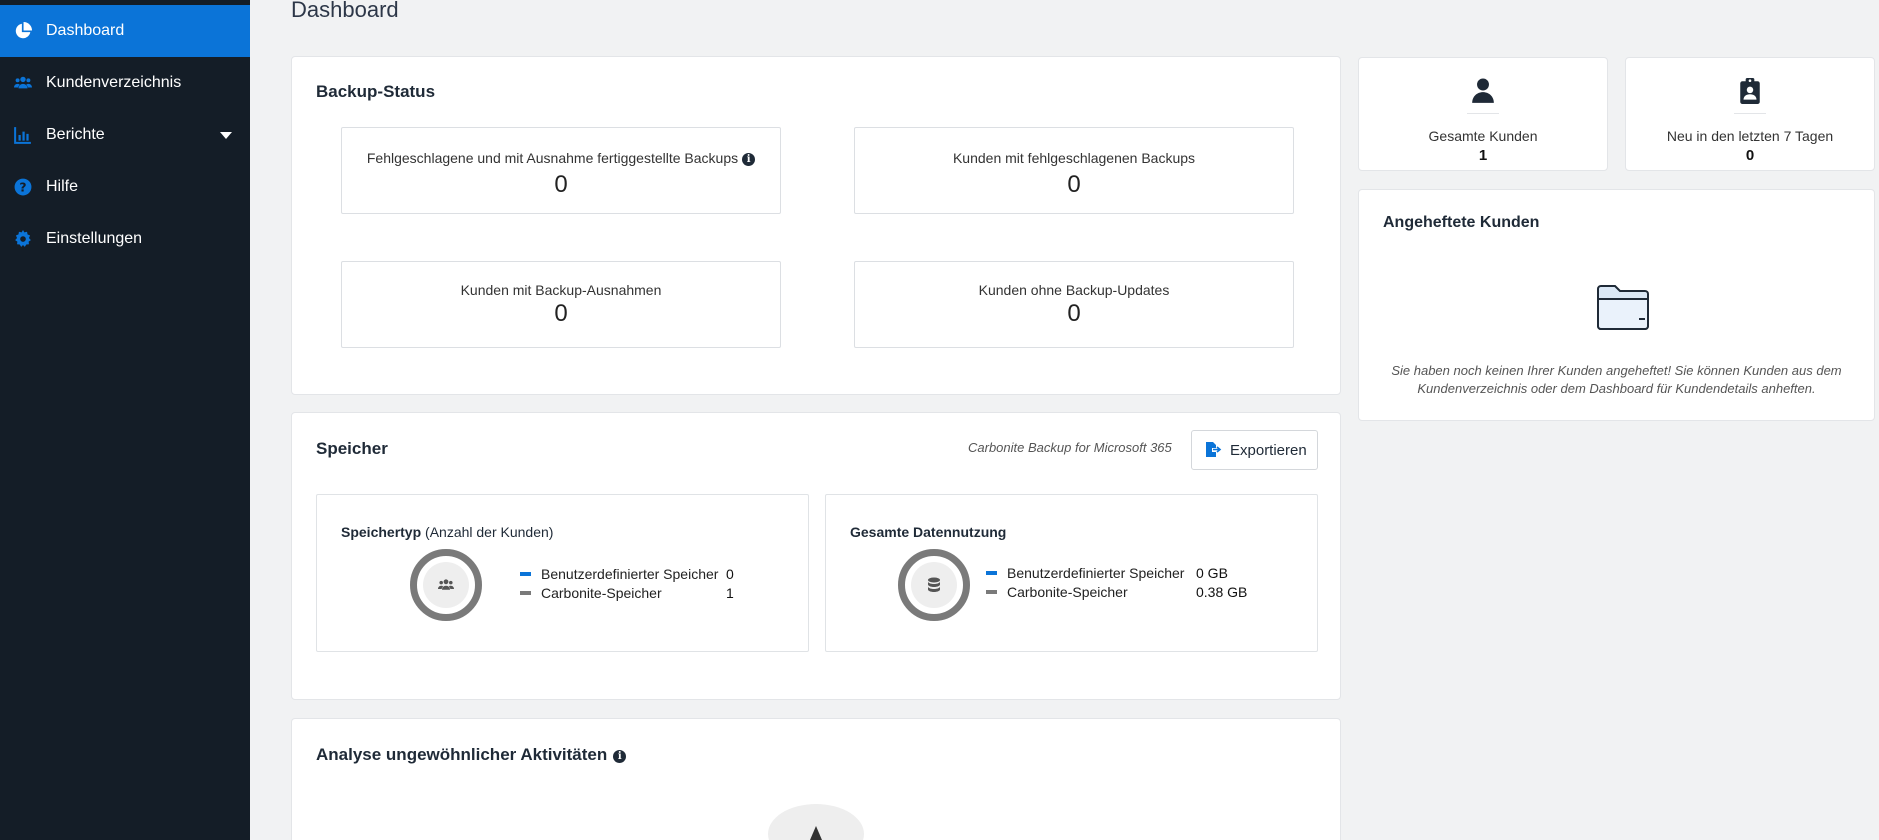  I want to click on stat-label: Kunden ohne Backup-Updates, so click(1074, 290).